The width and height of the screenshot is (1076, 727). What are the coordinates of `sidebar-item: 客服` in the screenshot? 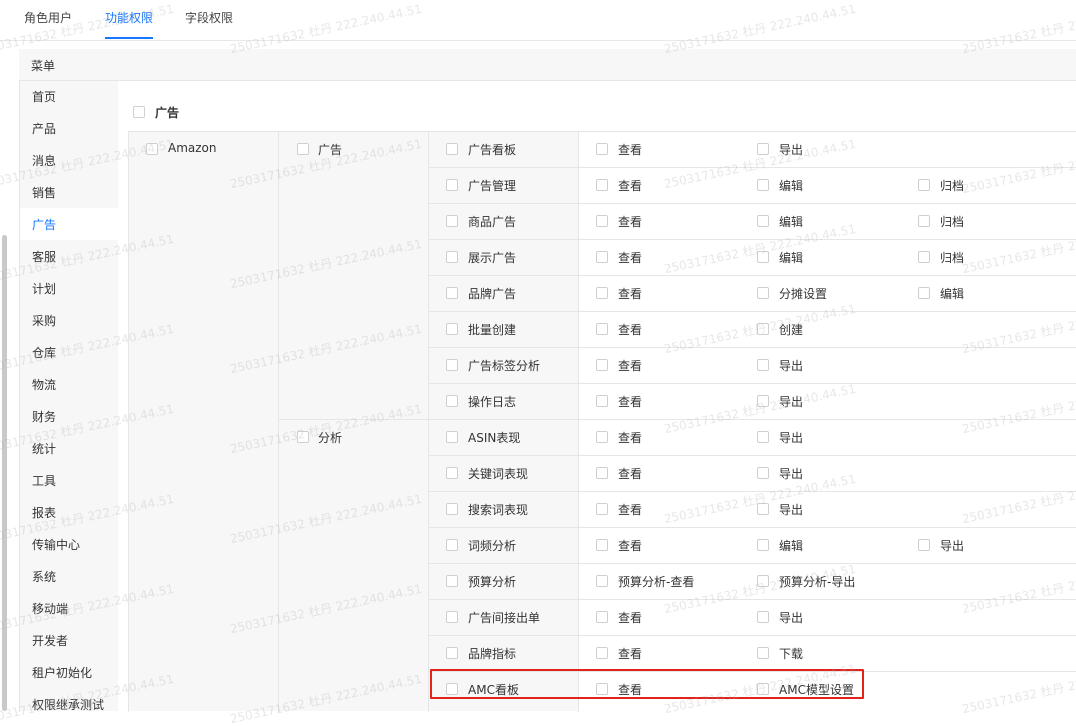 It's located at (44, 256).